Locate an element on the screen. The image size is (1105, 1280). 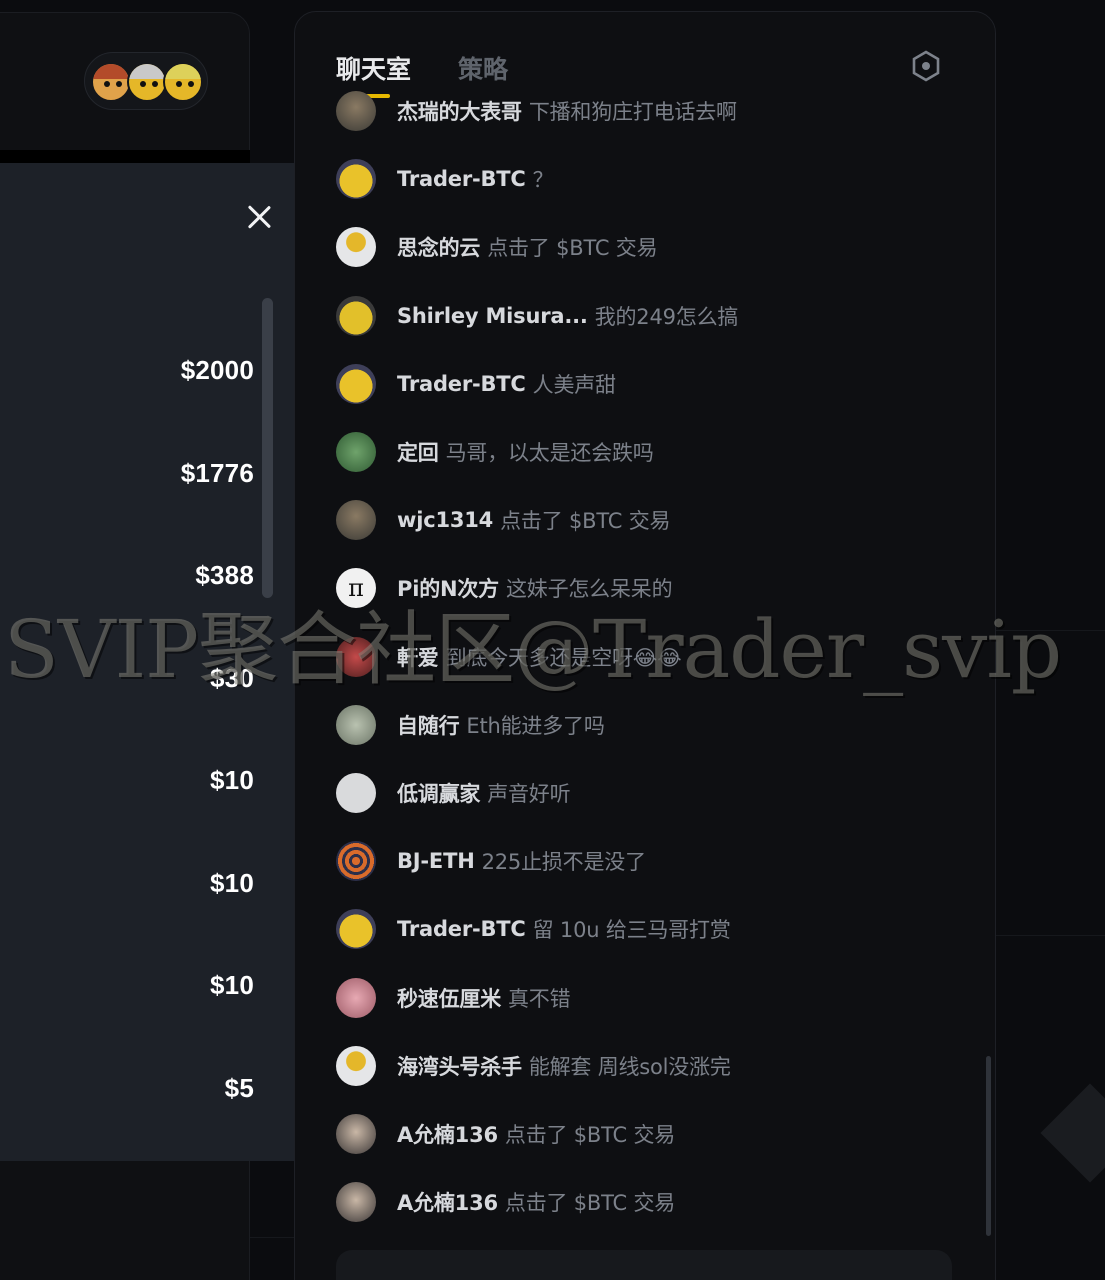
chat-username: BJ-ETH is located at coordinates (436, 861).